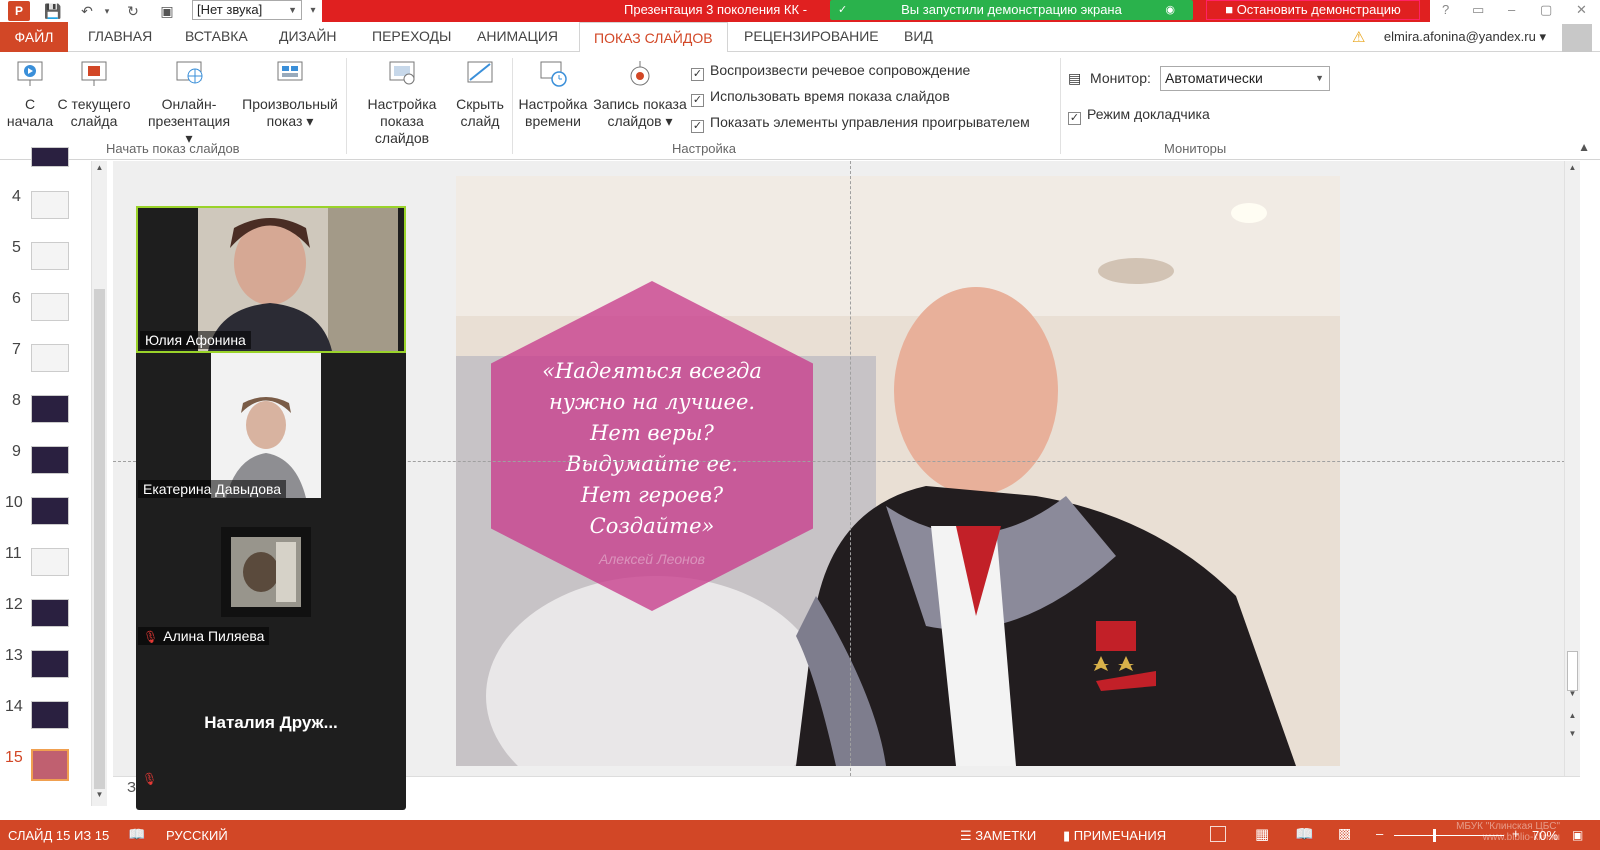  Describe the element at coordinates (1478, 10) in the screenshot. I see `ribbon-display-options-icon: ▭` at that location.